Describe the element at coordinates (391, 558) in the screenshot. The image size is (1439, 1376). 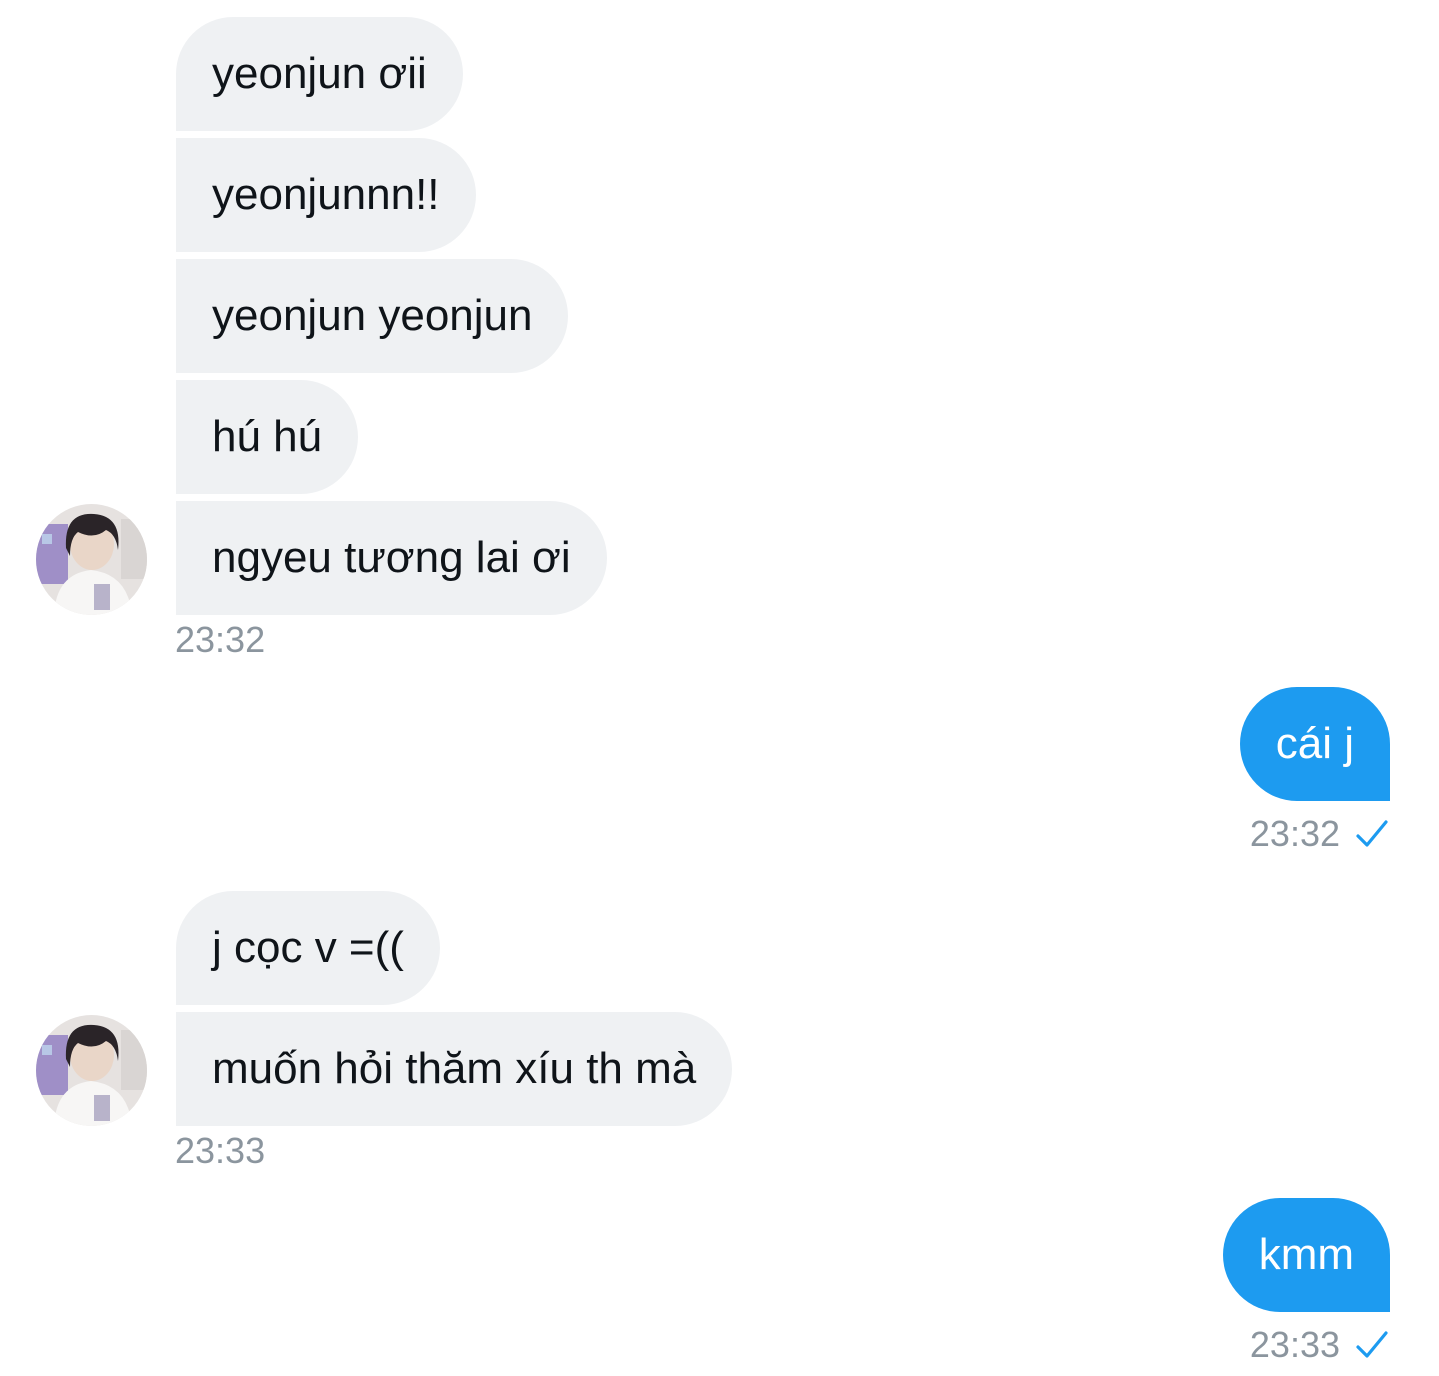
I see `message-bubble: ngyeu tương lai ơi` at that location.